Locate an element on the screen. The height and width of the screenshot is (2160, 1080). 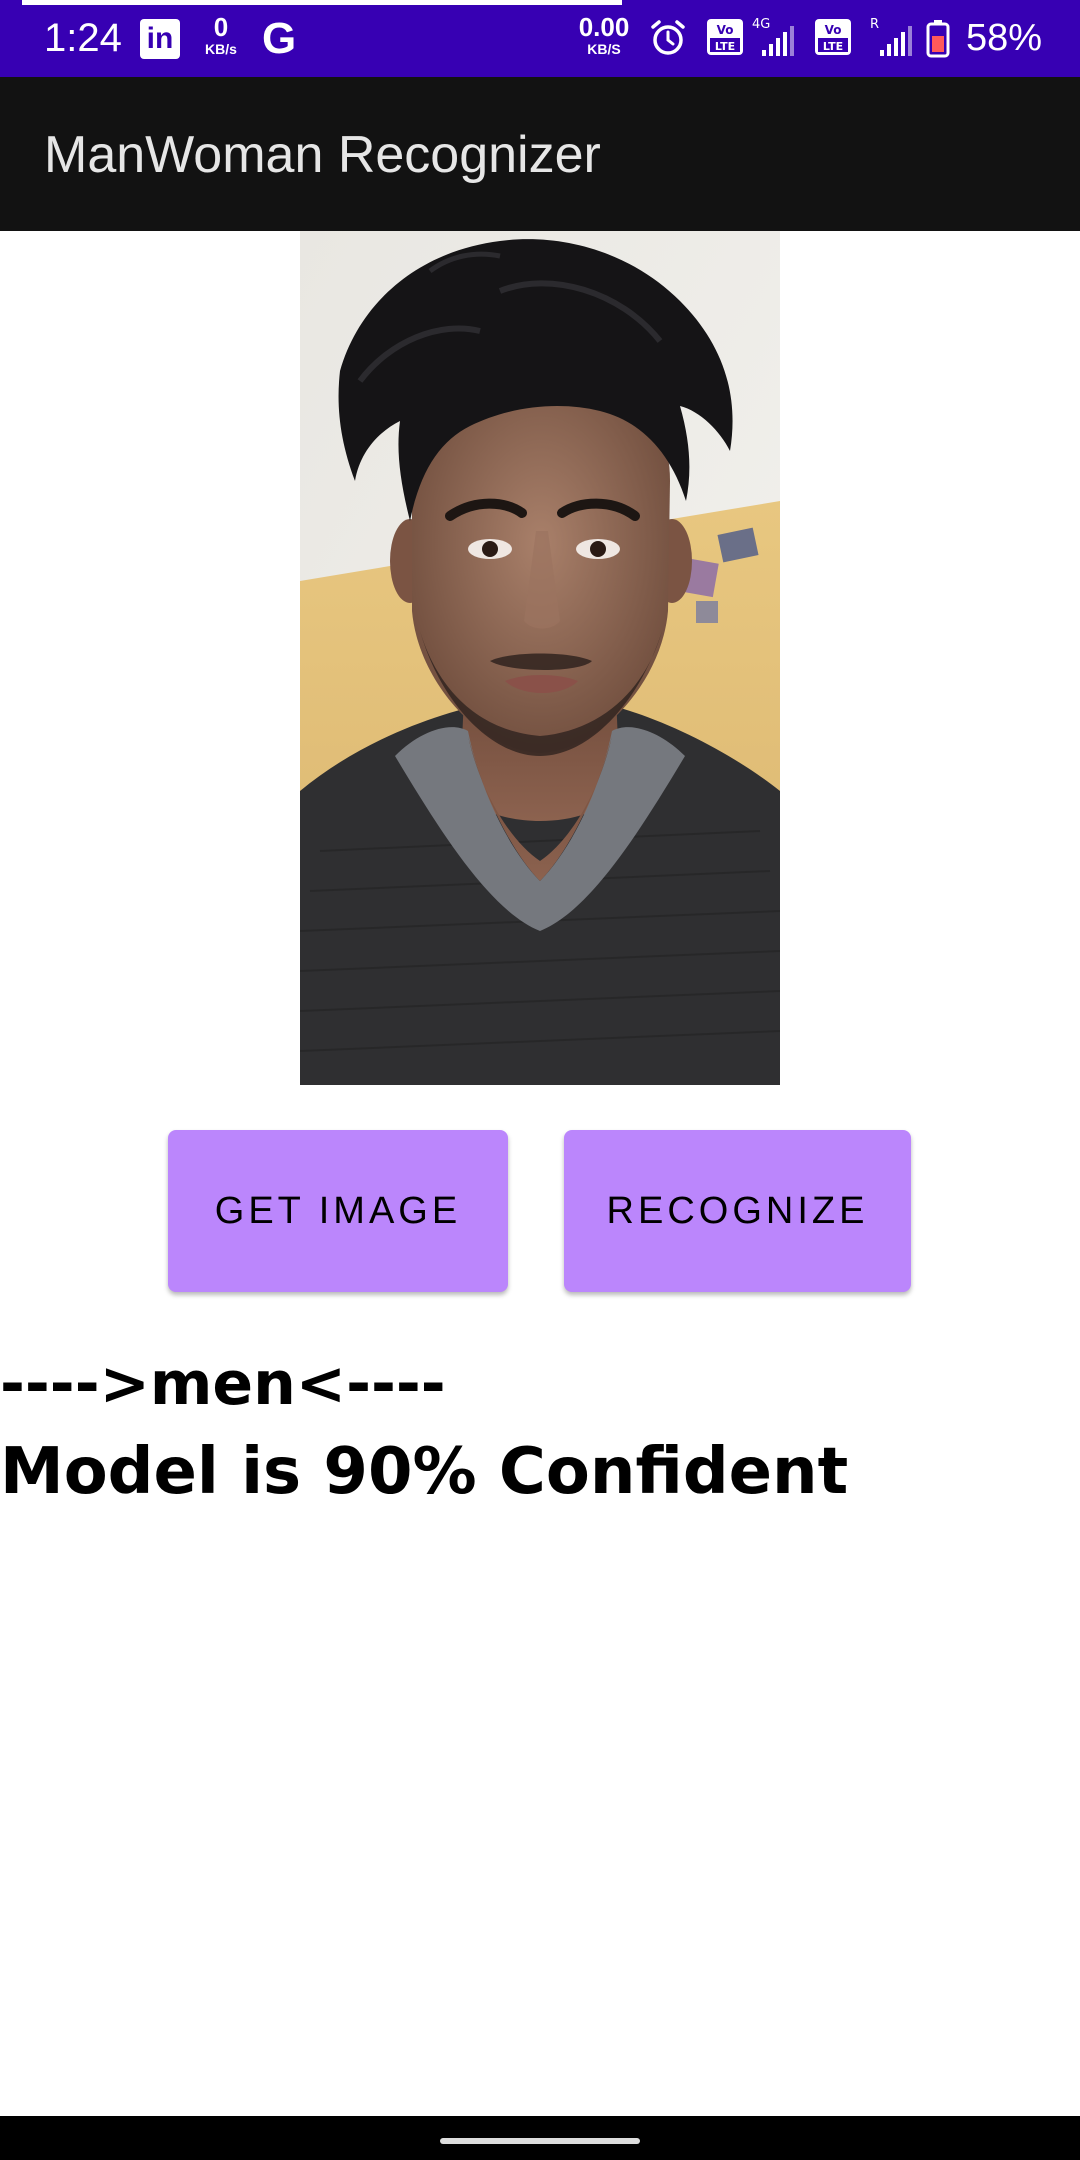
home-gesture-handle is located at coordinates (540, 2141).